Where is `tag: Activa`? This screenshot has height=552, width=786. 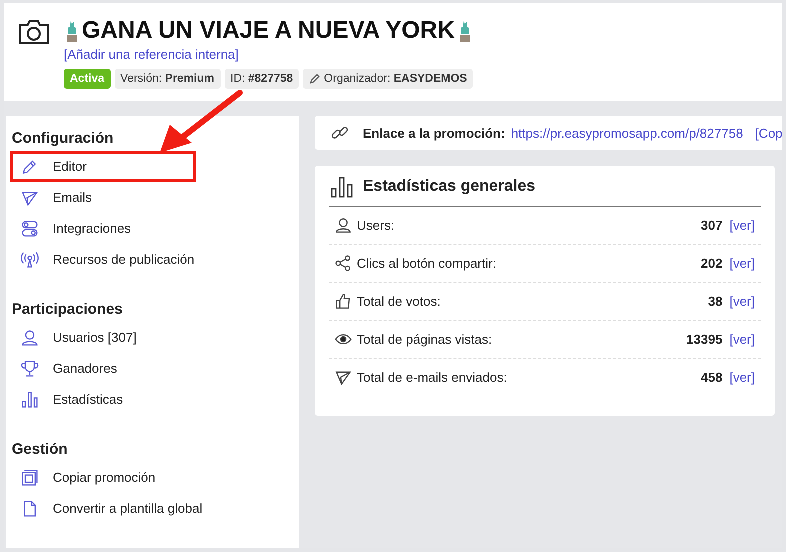
tag: Activa is located at coordinates (87, 79).